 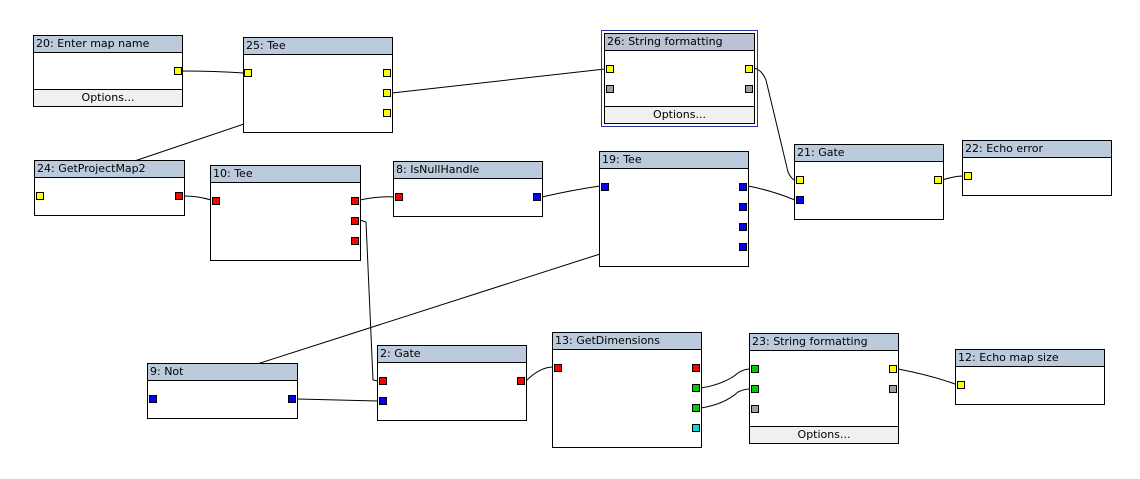 What do you see at coordinates (452, 354) in the screenshot?
I see `node-title: 2: Gate` at bounding box center [452, 354].